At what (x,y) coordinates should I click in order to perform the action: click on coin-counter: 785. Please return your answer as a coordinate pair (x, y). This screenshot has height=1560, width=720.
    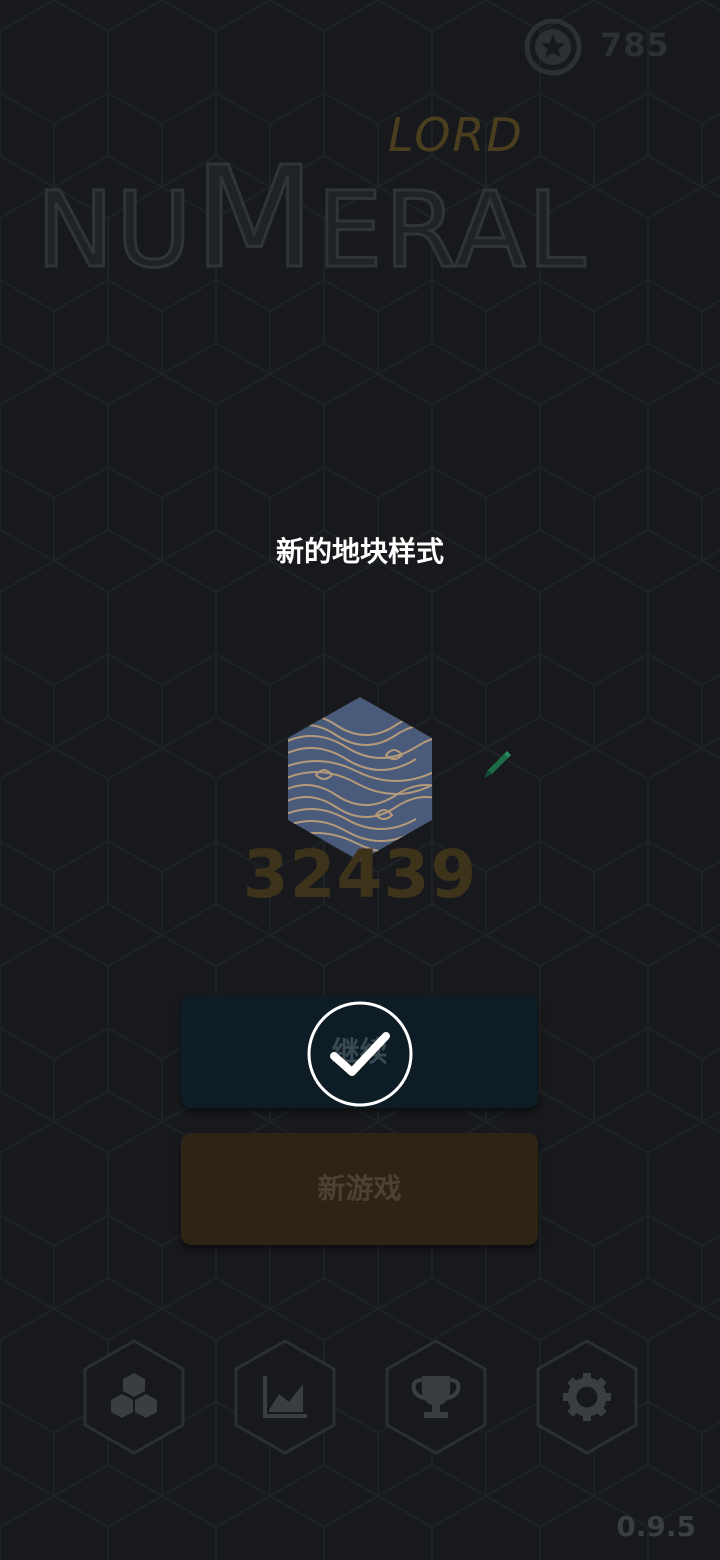
    Looking at the image, I should click on (604, 47).